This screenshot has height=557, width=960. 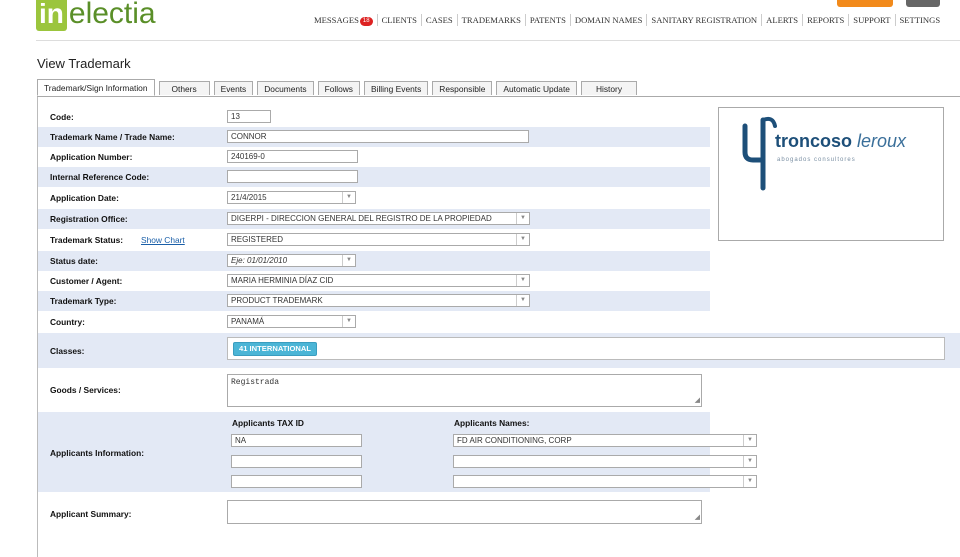 I want to click on troncoso-logo-image, so click(x=759, y=153).